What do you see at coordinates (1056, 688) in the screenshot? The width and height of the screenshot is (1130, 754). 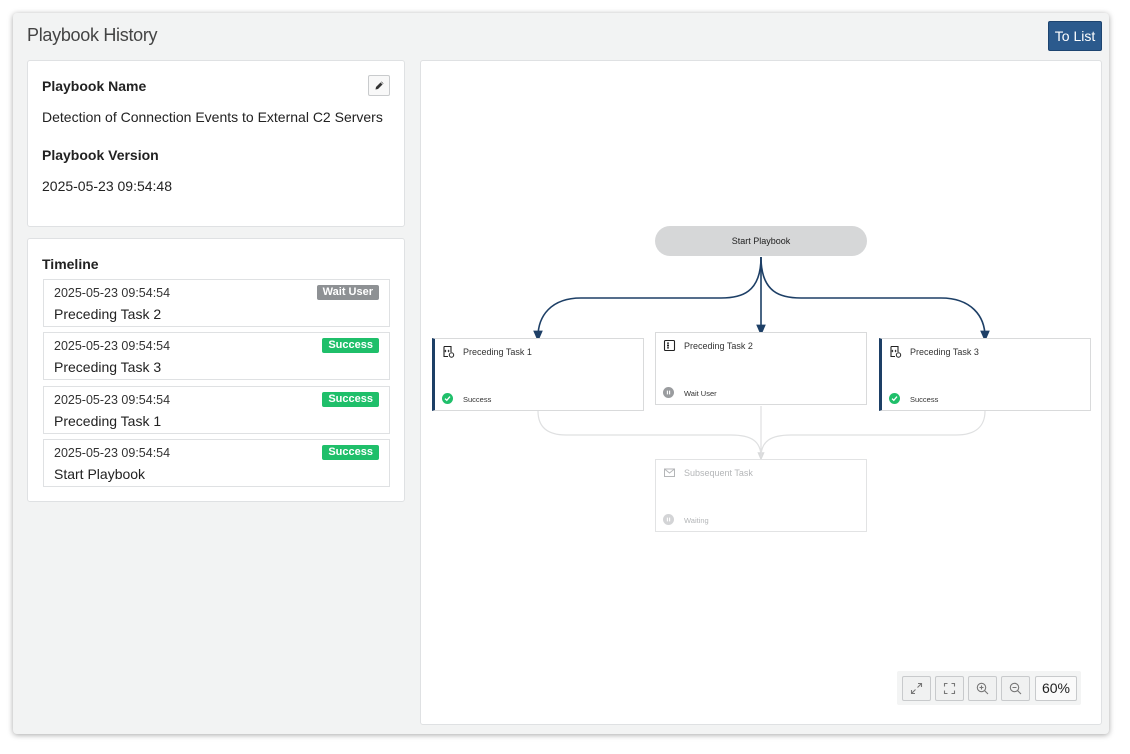 I see `zoom-level: 60%` at bounding box center [1056, 688].